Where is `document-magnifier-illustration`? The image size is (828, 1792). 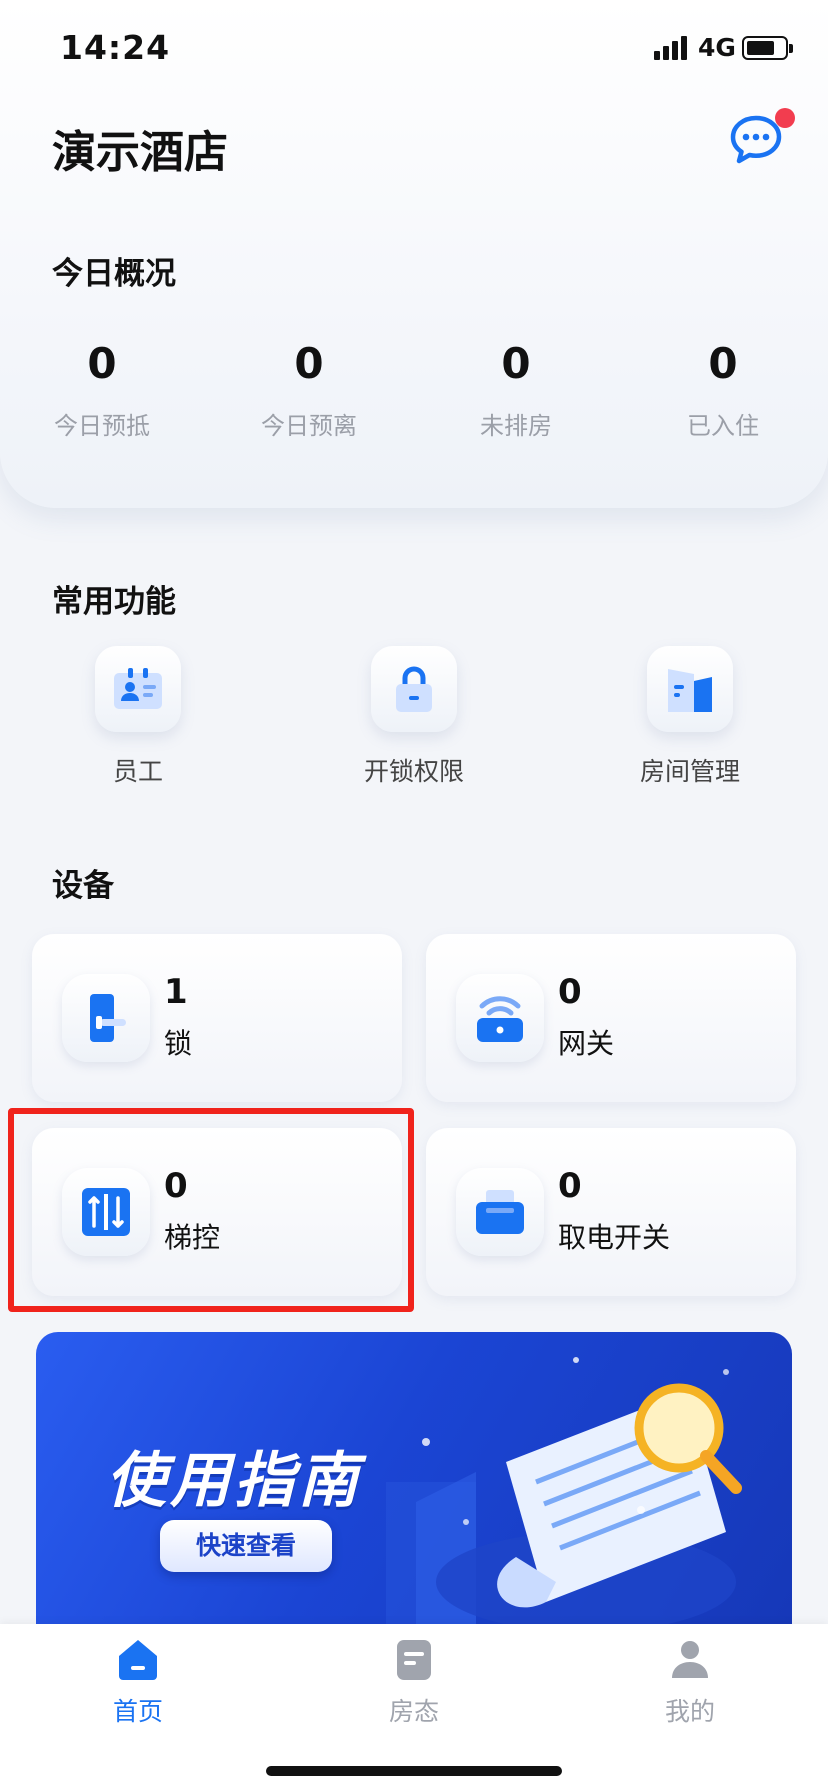 document-magnifier-illustration is located at coordinates (564, 1494).